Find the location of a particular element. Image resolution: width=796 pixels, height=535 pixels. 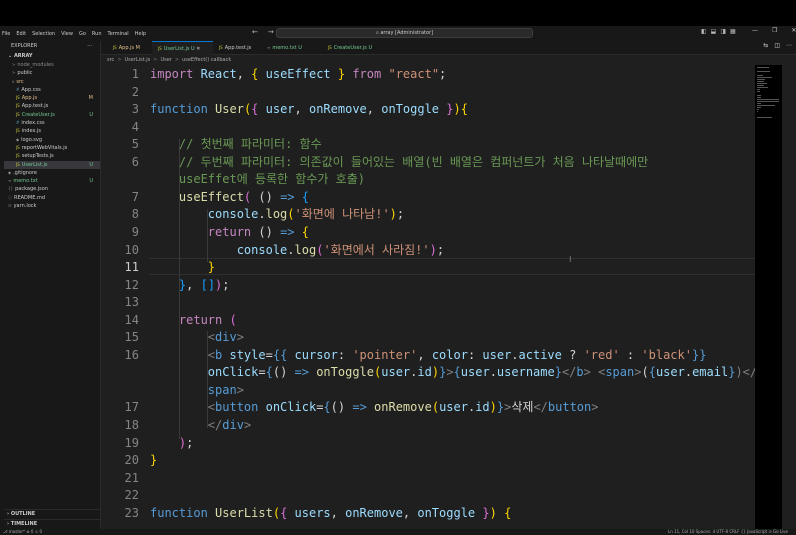

breadcrumb-item: useEffect() callback is located at coordinates (206, 60).